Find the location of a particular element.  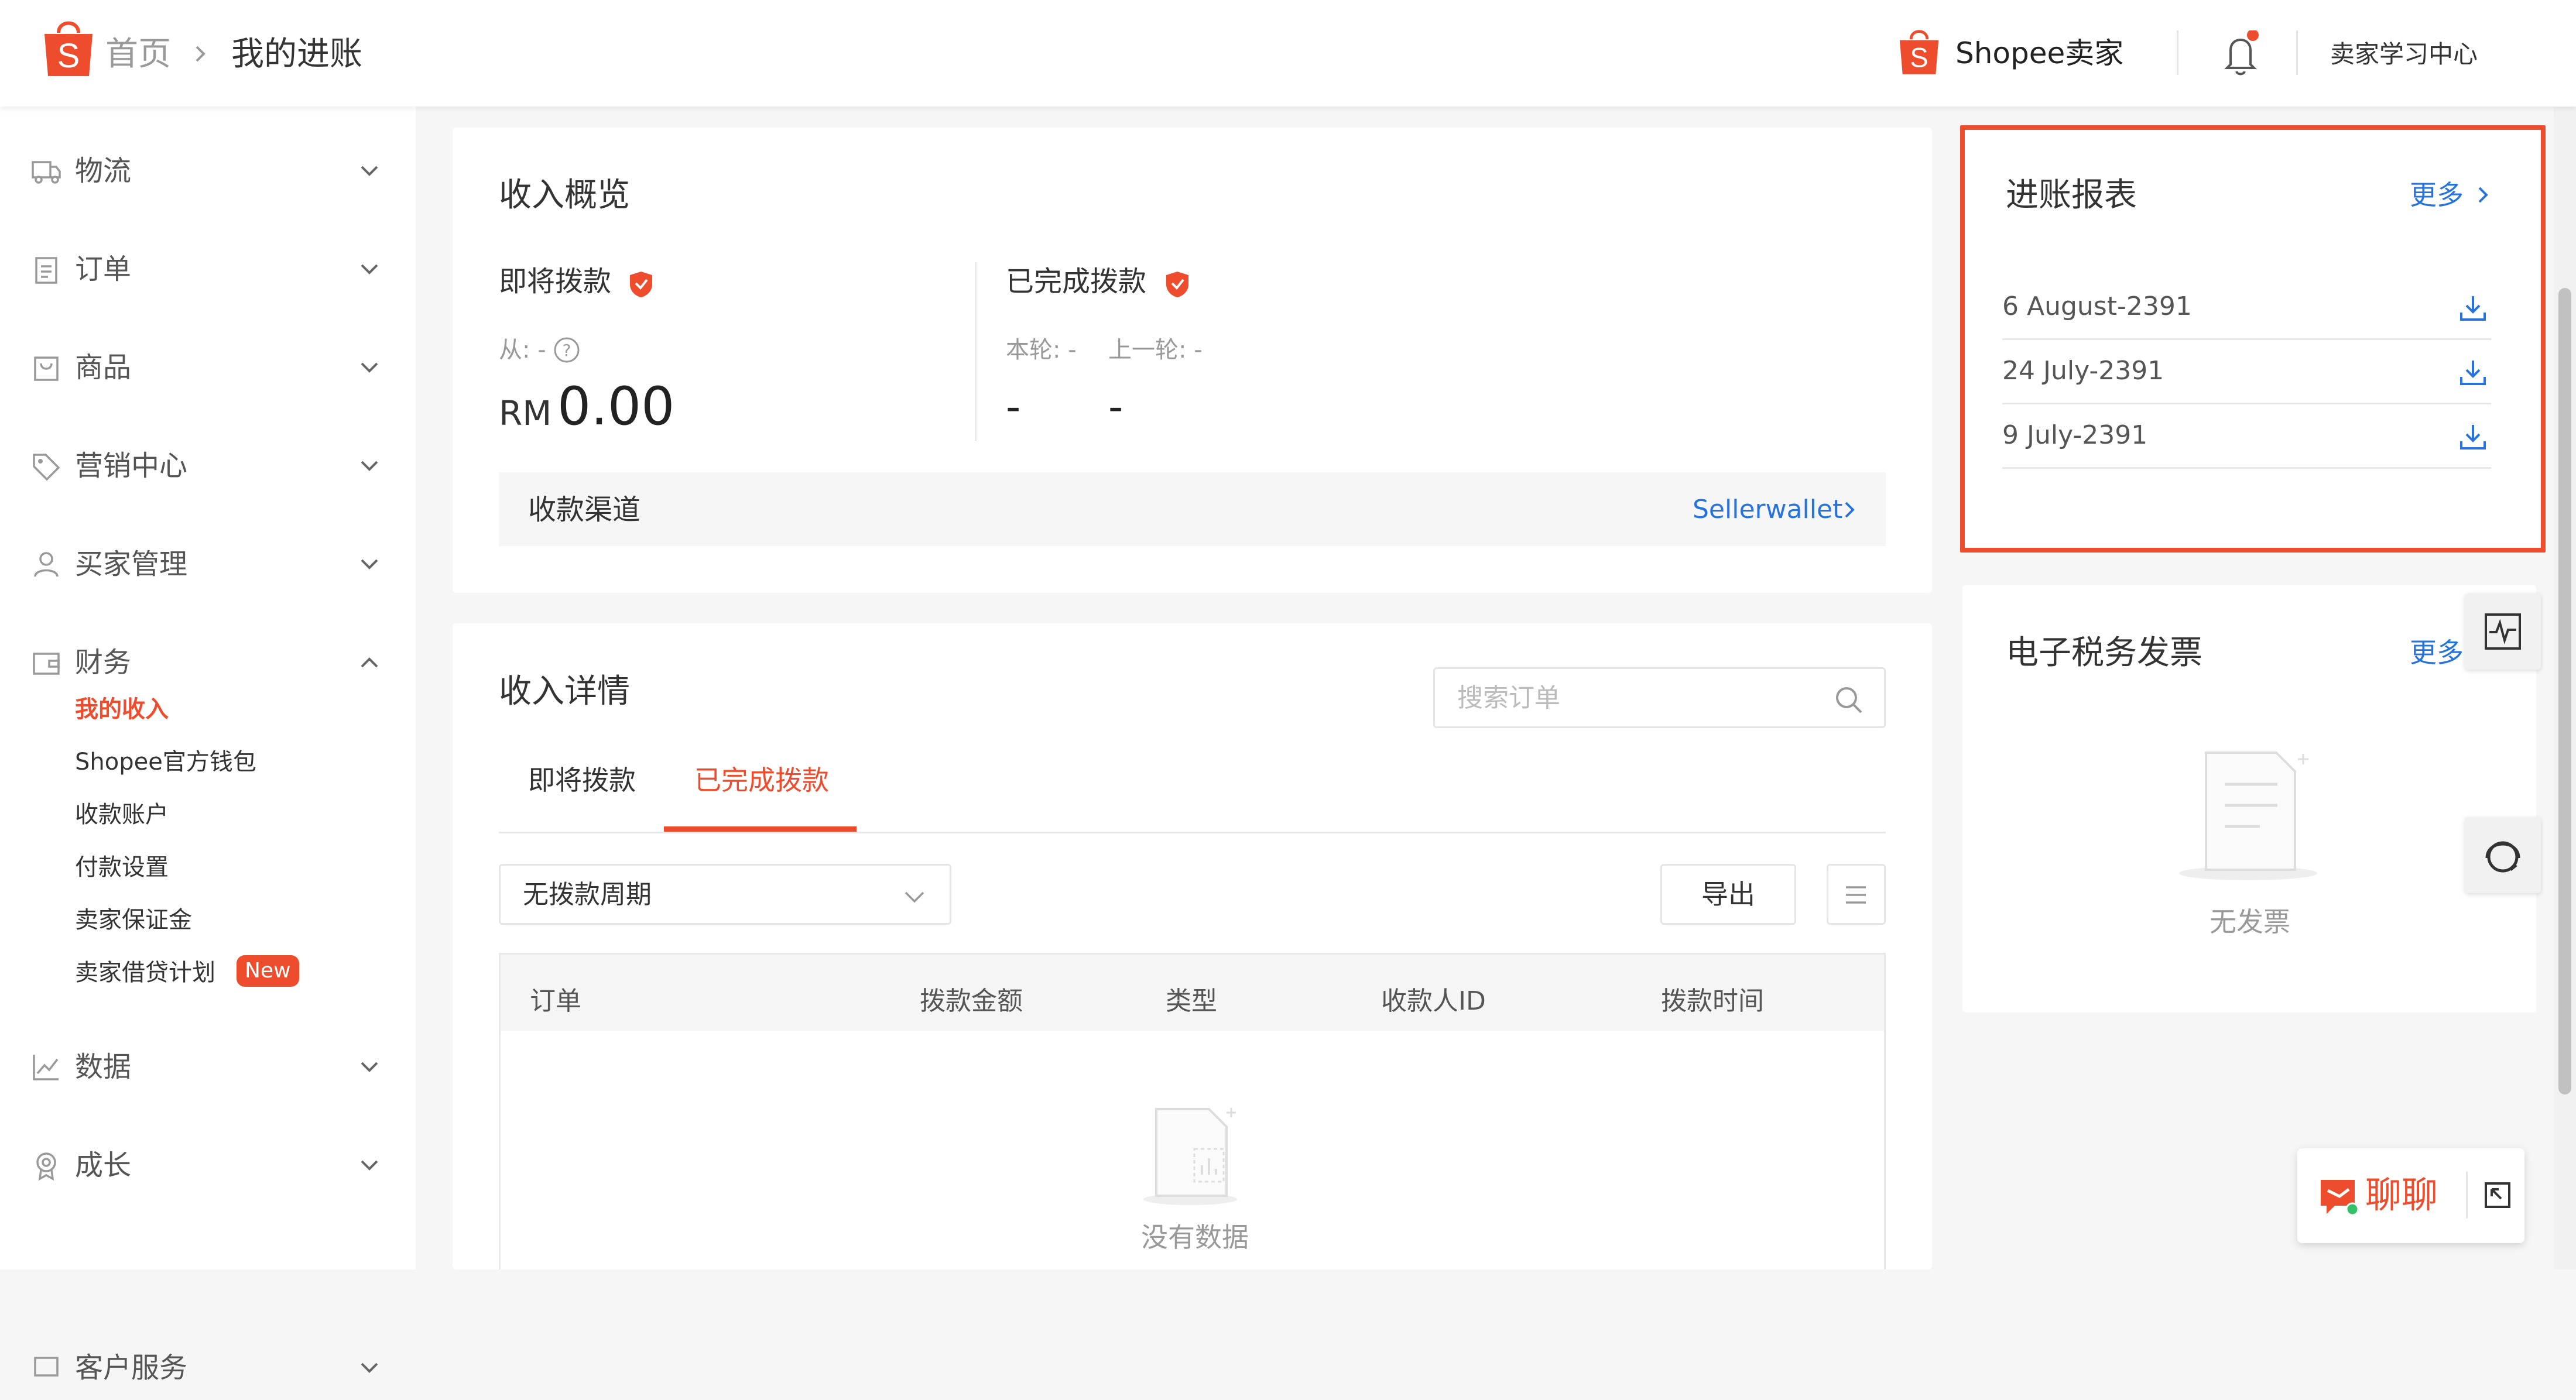

completed-payout-label: 已完成拨款 is located at coordinates (1076, 282).